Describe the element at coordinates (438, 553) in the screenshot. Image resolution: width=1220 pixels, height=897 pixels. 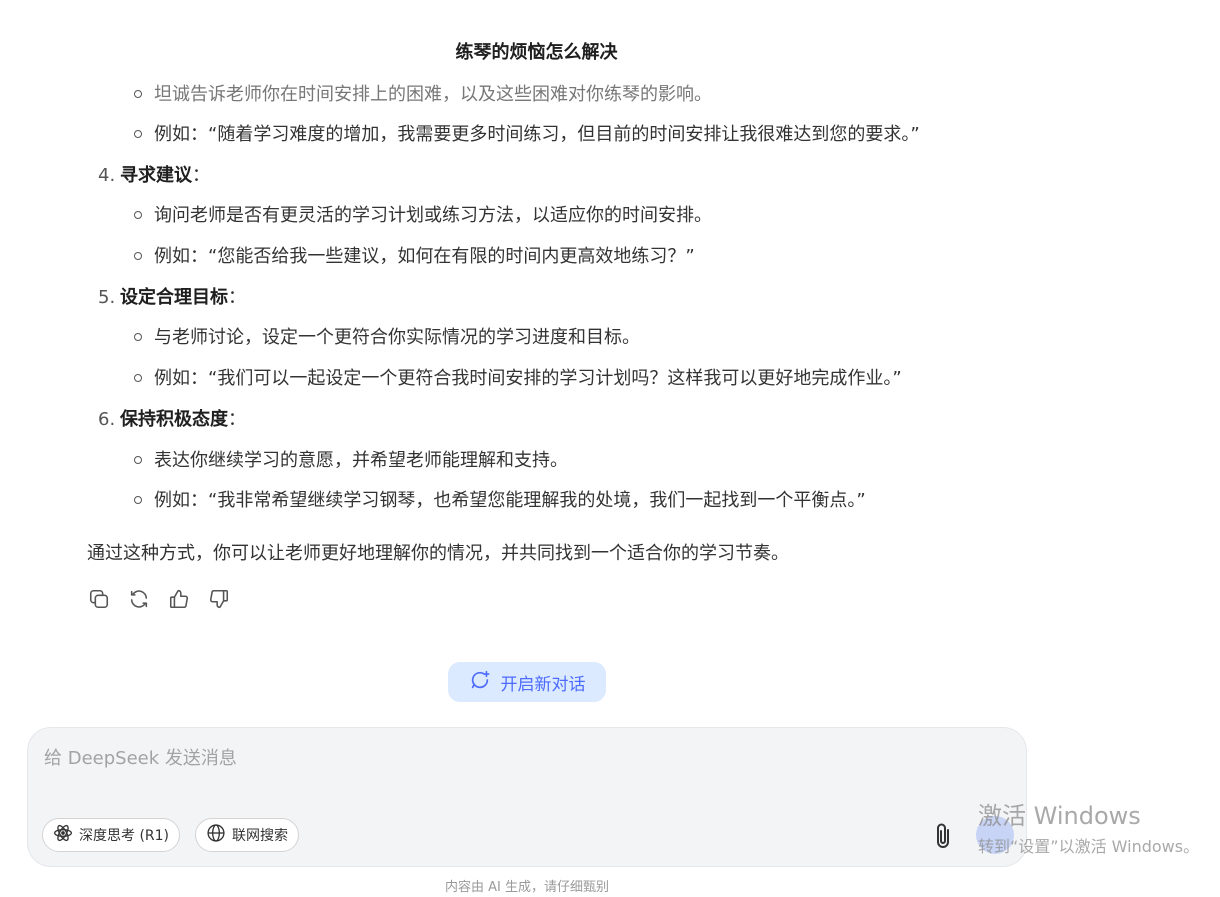
I see `closing-paragraph: 通过这种方式，你可以让老师更好地理解你的情况，并共同找到一个适合你的学习节奏。` at that location.